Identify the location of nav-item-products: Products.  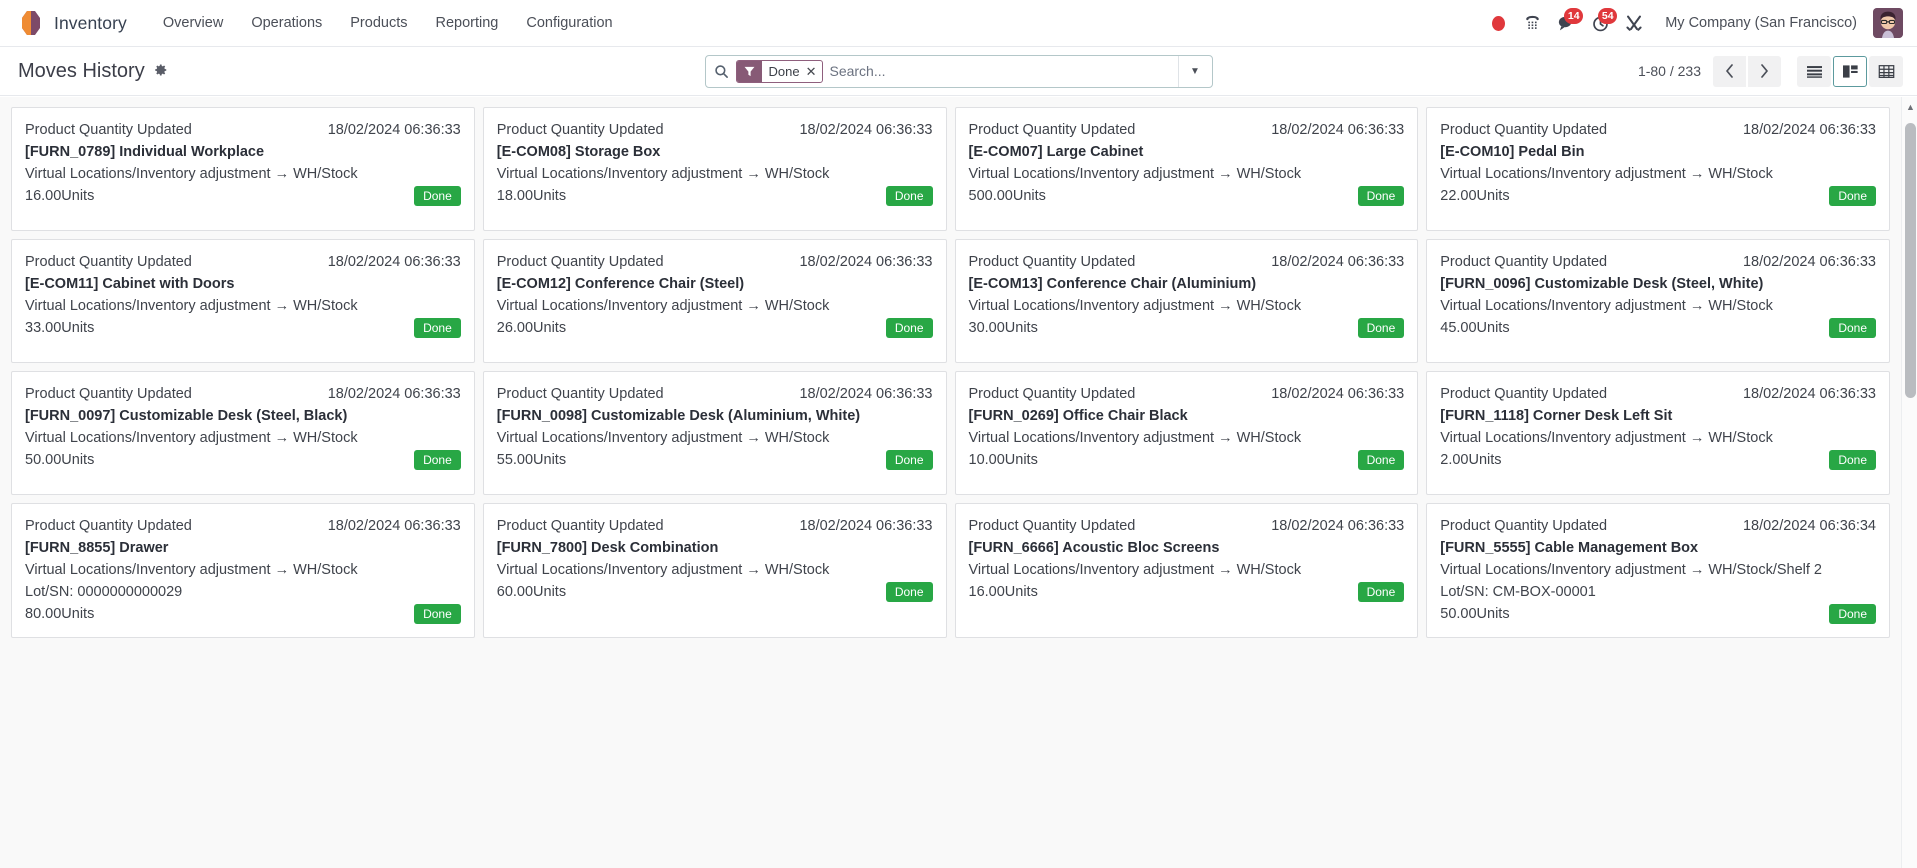
(378, 23).